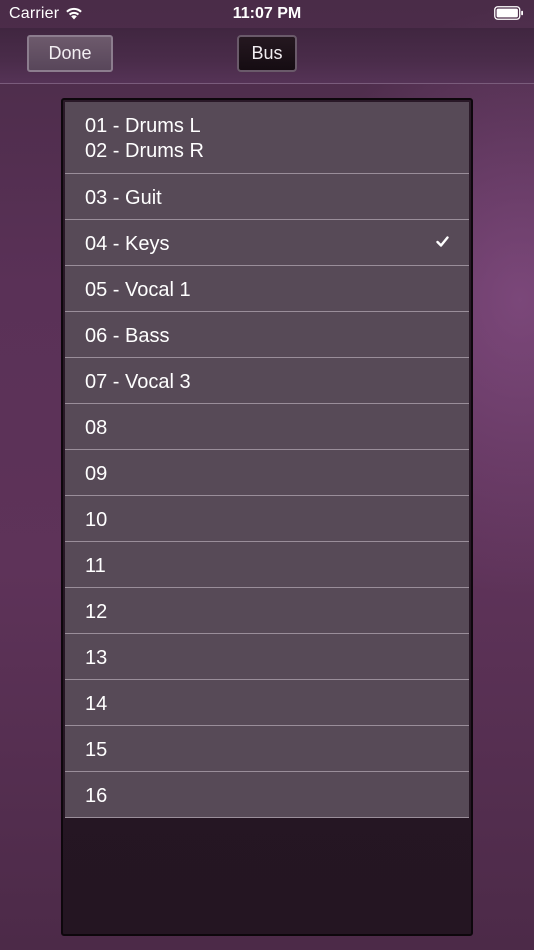 Image resolution: width=534 pixels, height=950 pixels. What do you see at coordinates (138, 290) in the screenshot?
I see `list-item-label: 05 - Vocal 1` at bounding box center [138, 290].